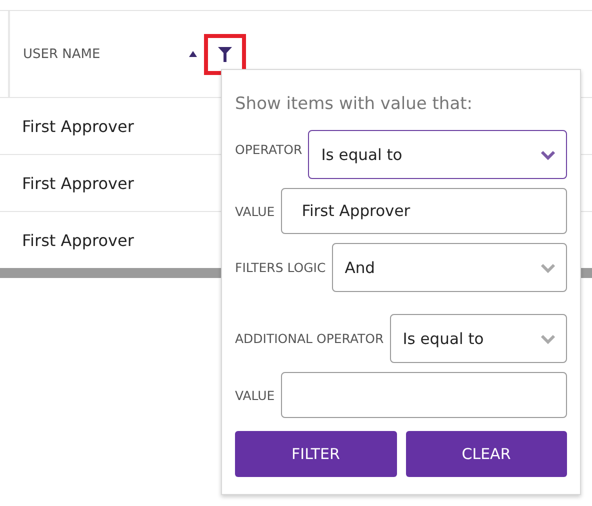  Describe the element at coordinates (354, 104) in the screenshot. I see `menu-heading: Show items with value that:` at that location.